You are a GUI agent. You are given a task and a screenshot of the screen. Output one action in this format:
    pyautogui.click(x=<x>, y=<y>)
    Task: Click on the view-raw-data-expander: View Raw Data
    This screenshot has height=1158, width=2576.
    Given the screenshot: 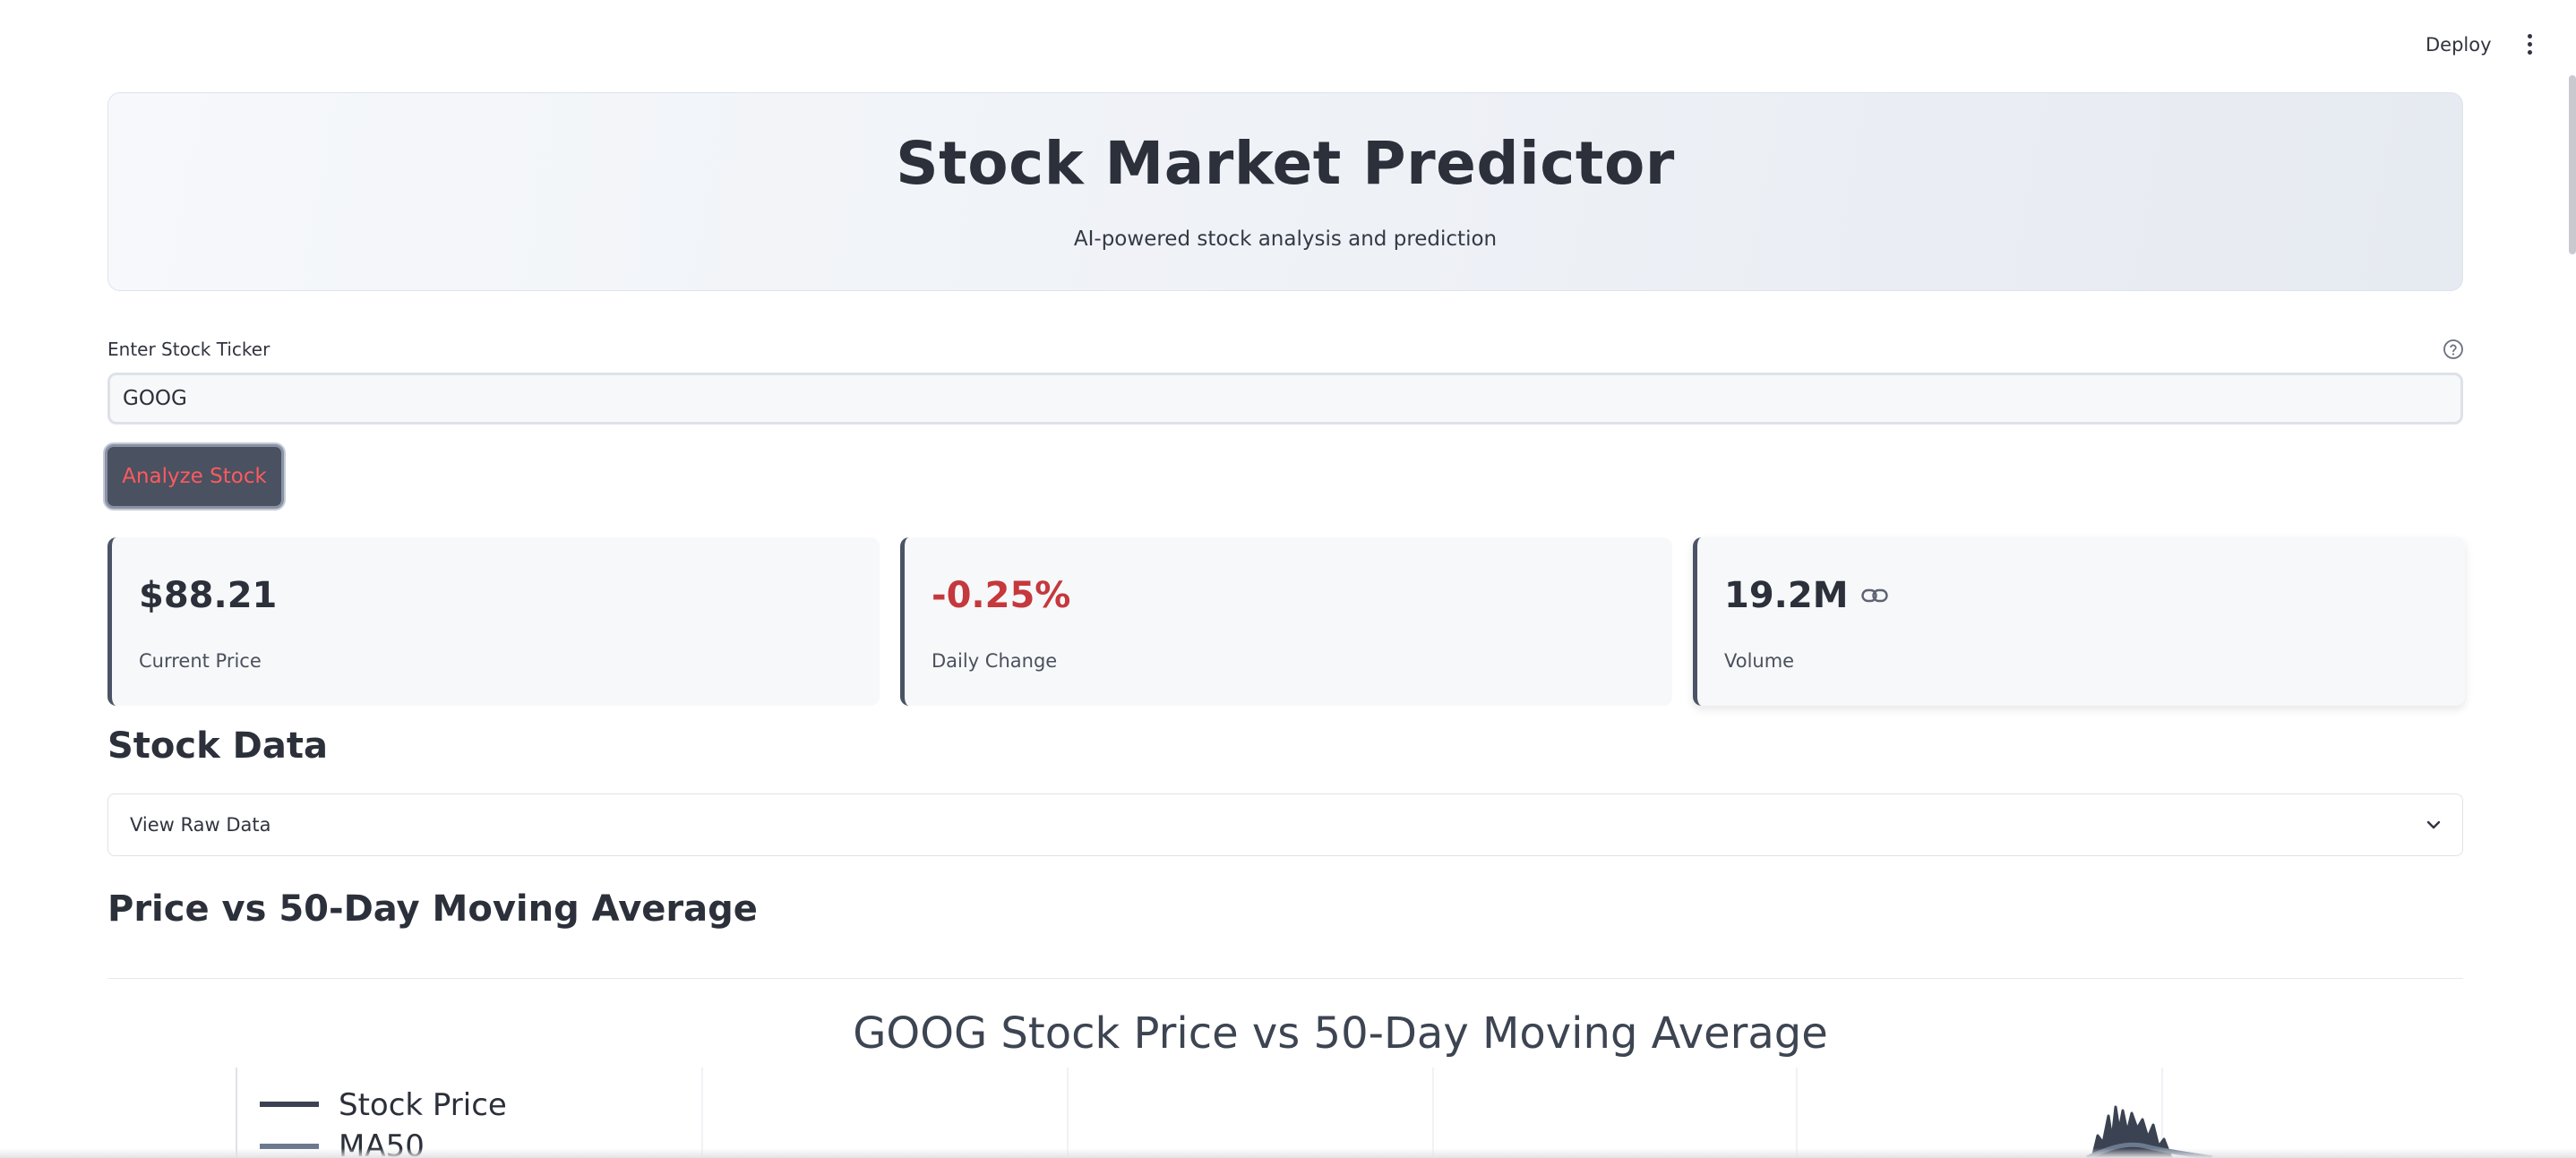 What is the action you would take?
    pyautogui.click(x=1285, y=824)
    